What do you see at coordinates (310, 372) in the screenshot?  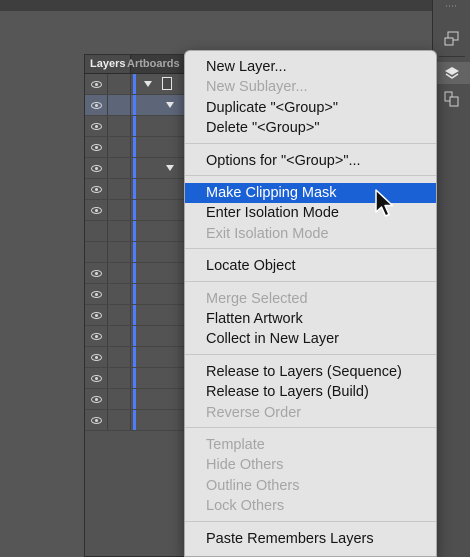 I see `menu-item-release-to-layers-sequence: Release to Layers (Sequence)` at bounding box center [310, 372].